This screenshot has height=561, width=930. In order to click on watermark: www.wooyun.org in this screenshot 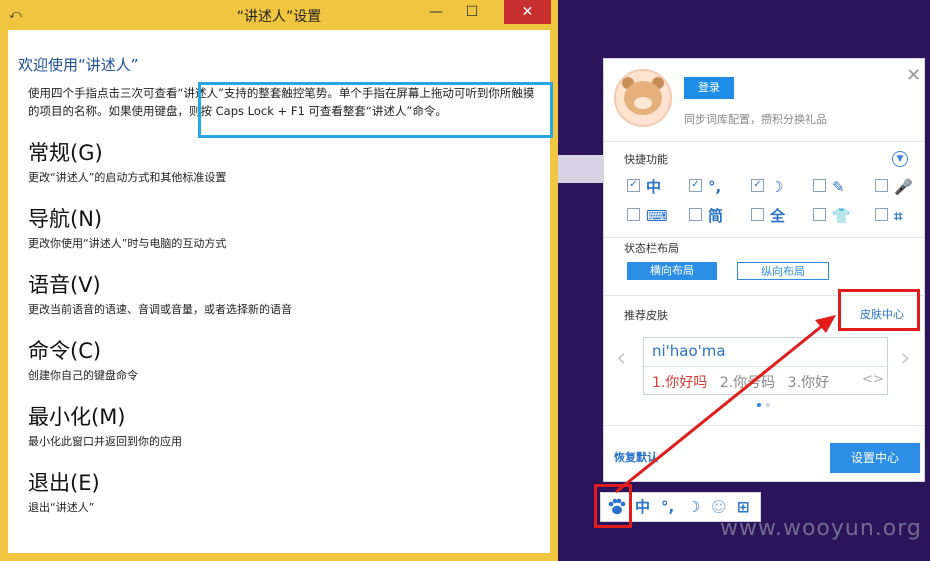, I will do `click(821, 528)`.